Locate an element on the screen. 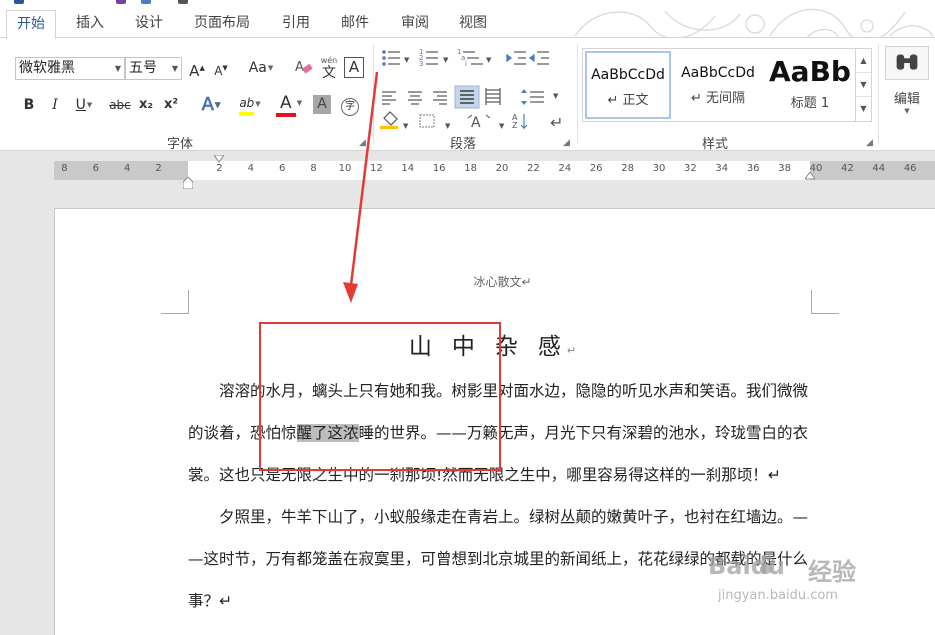 The image size is (935, 635). page-header: 冰心散文↵ is located at coordinates (467, 281).